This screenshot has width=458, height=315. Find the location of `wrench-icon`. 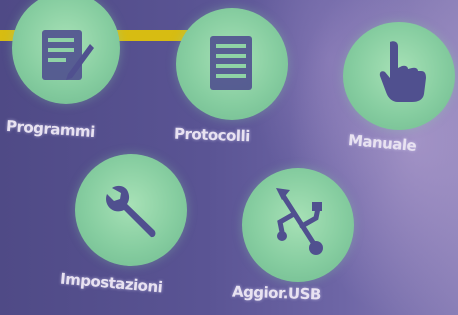

wrench-icon is located at coordinates (131, 211).